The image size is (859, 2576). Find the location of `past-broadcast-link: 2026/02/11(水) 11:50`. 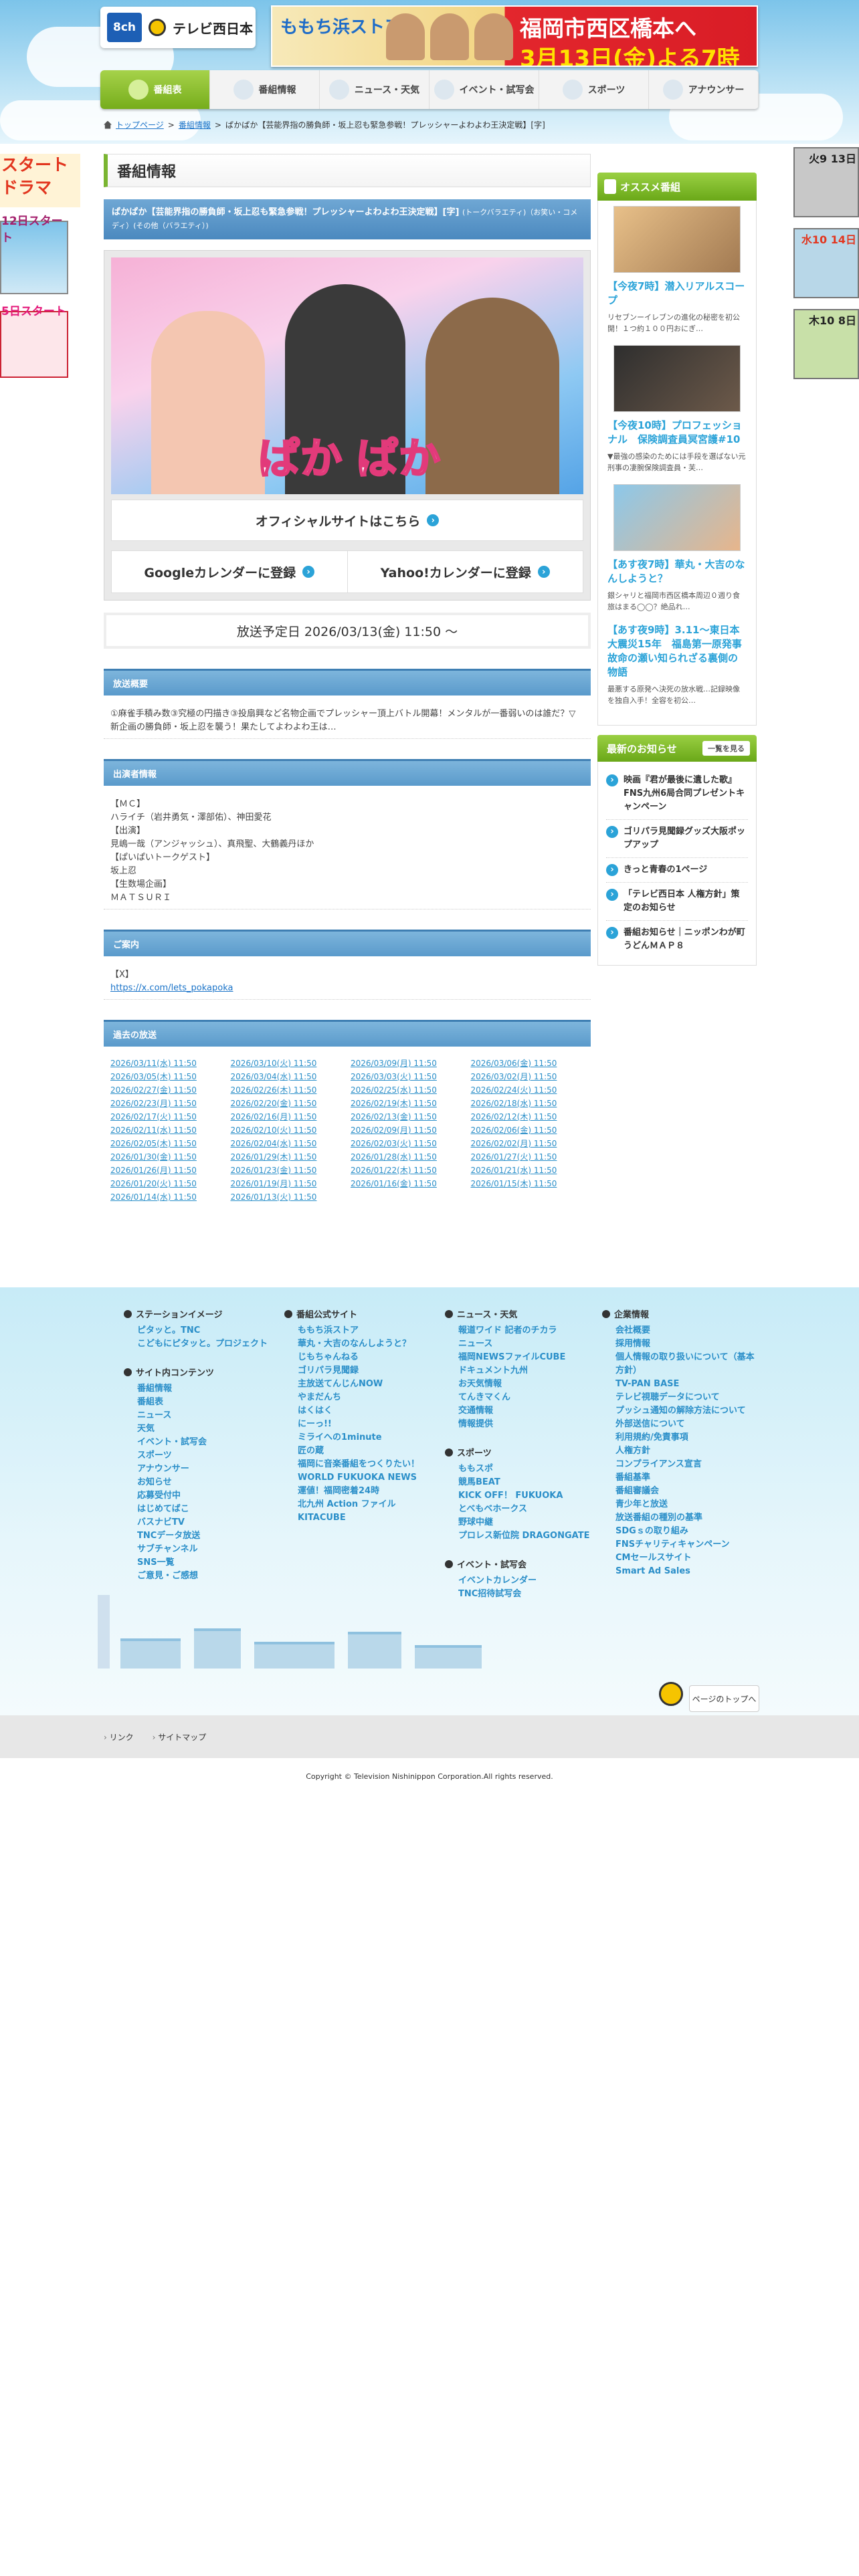

past-broadcast-link: 2026/02/11(水) 11:50 is located at coordinates (167, 1130).